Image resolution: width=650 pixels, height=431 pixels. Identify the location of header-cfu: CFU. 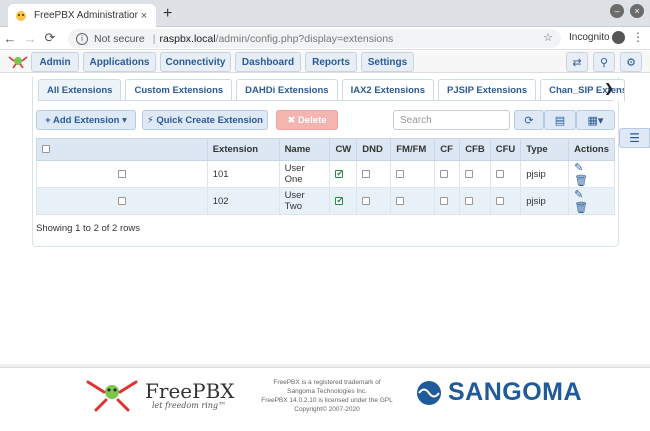
(505, 149).